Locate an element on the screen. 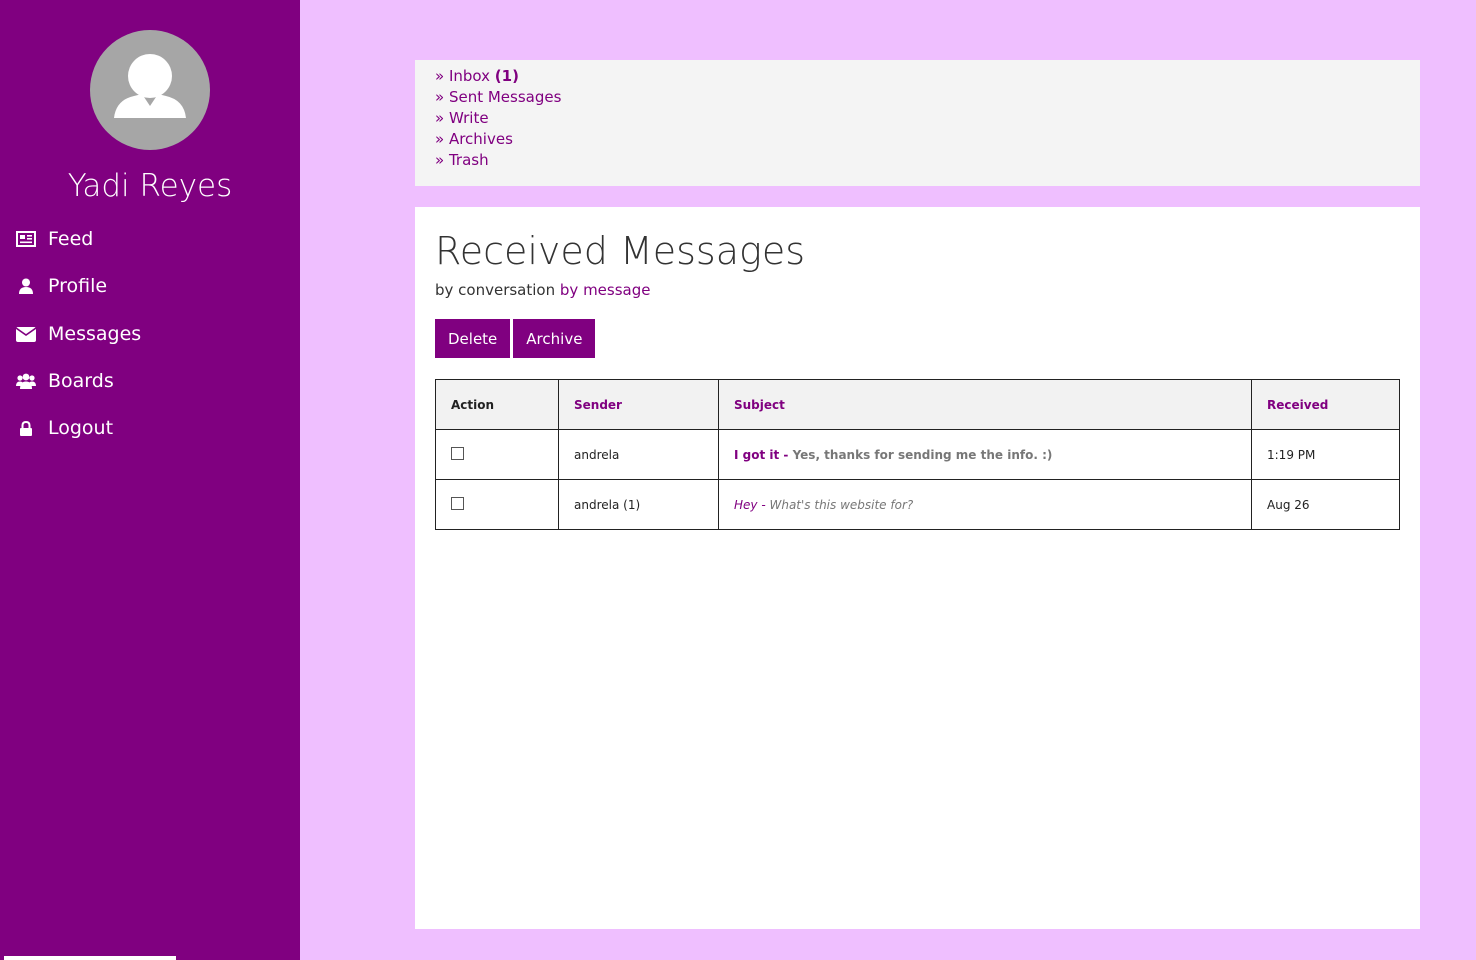  header-subject: Subject is located at coordinates (985, 404).